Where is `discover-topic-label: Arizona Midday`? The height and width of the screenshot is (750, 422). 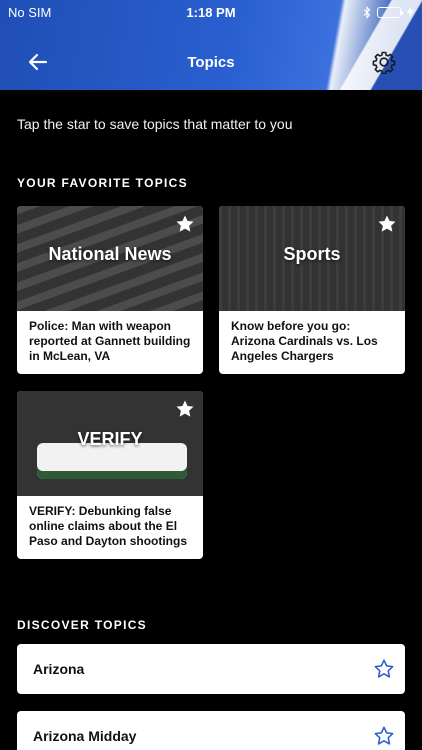
discover-topic-label: Arizona Midday is located at coordinates (85, 736).